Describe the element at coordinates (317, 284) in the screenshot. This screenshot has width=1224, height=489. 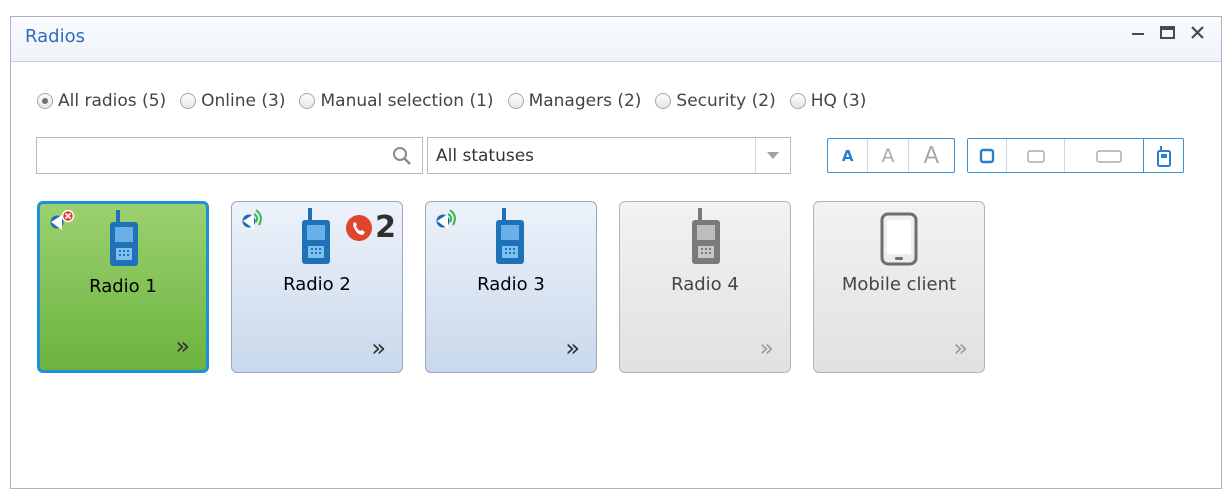
I see `tile-label: Radio 2` at that location.